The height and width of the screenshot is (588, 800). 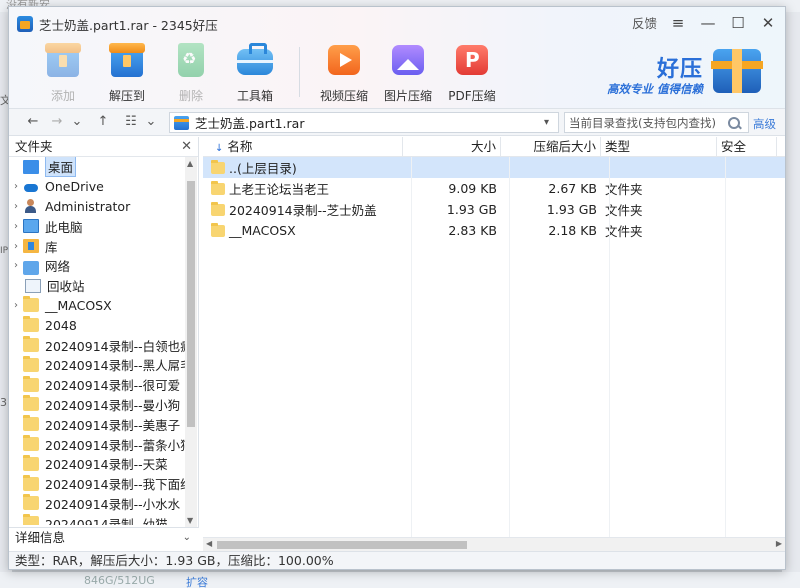 I want to click on tree-item-network: › 网络, so click(x=103, y=266).